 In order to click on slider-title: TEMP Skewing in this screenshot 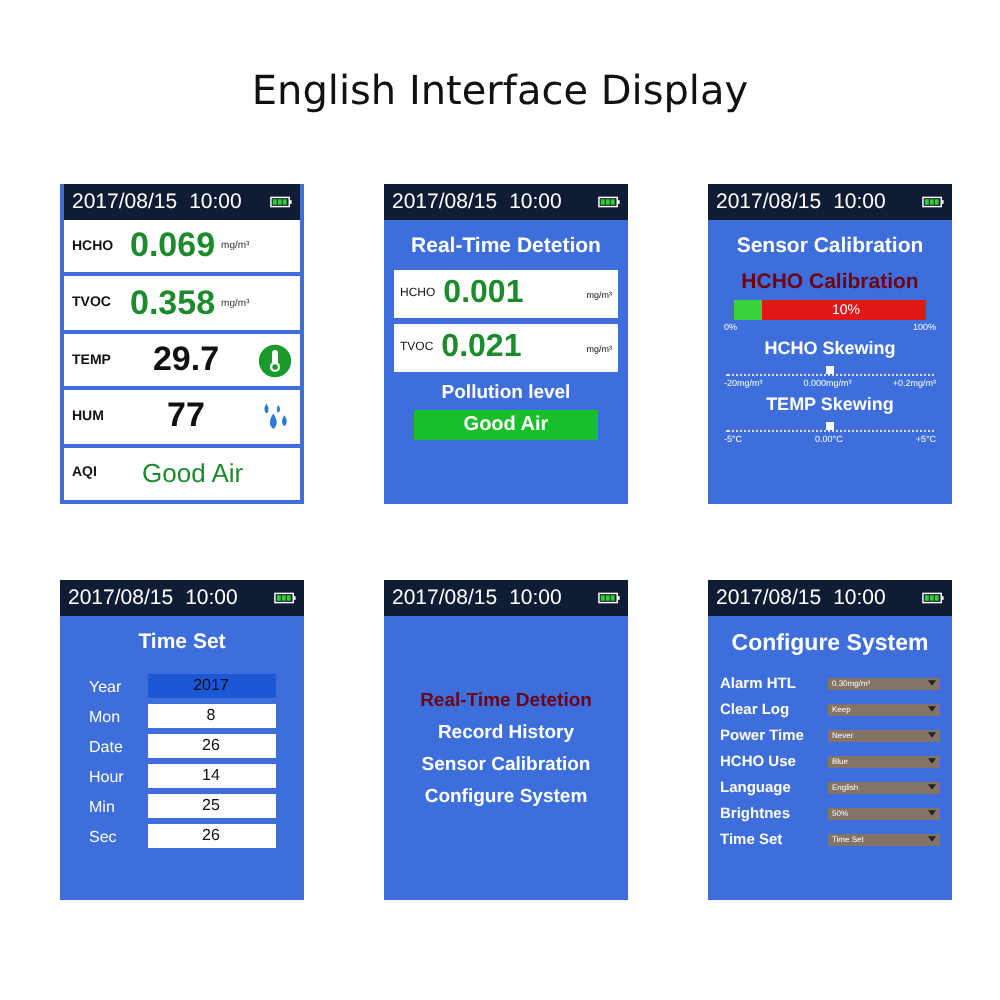, I will do `click(830, 404)`.